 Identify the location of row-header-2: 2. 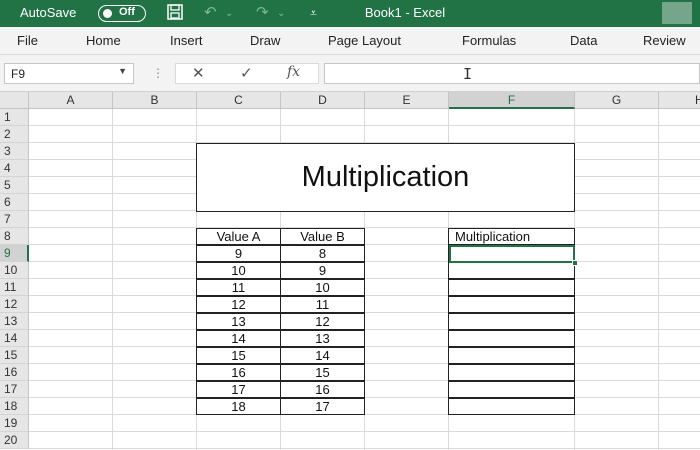
(14, 134).